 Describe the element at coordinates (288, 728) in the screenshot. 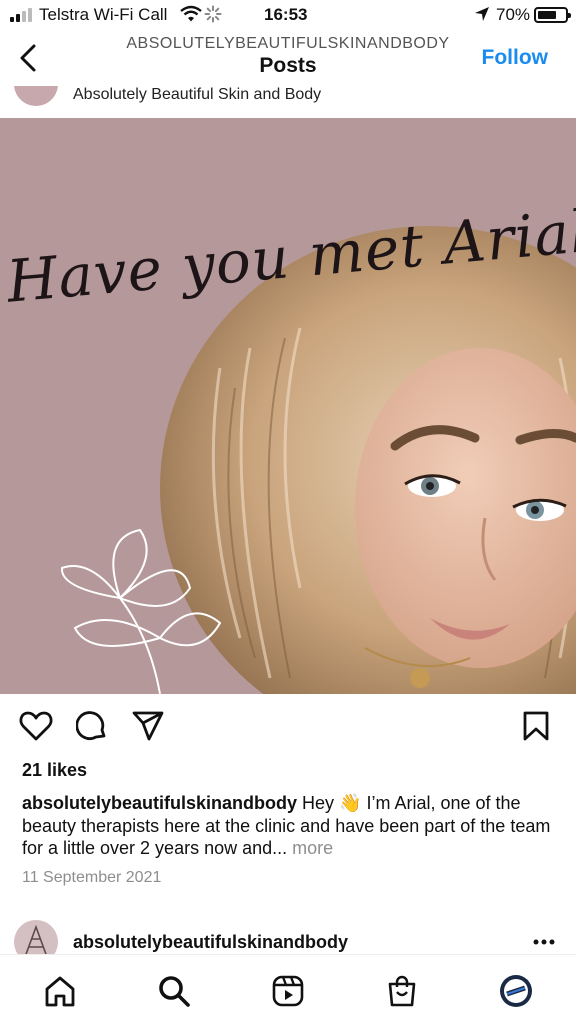

I see `post-actions` at that location.